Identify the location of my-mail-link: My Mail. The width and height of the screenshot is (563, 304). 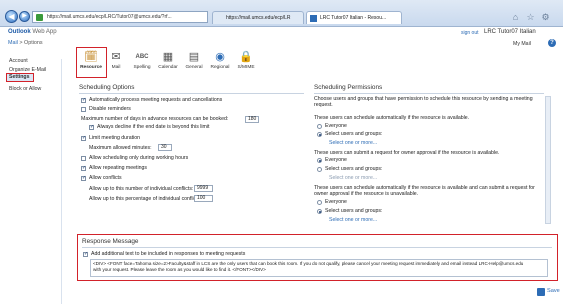
(522, 44).